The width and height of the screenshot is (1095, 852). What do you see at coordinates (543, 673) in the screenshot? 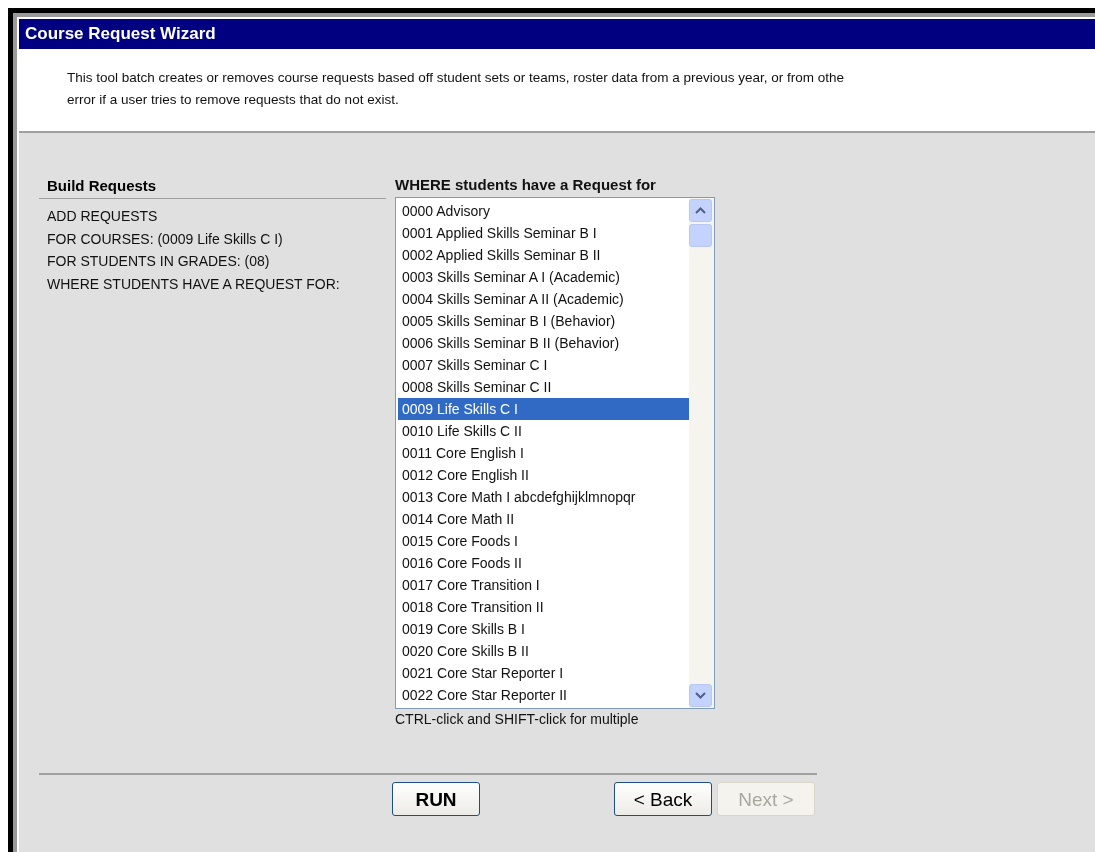
I see `course-option: 0021 Core Star Reporter I` at bounding box center [543, 673].